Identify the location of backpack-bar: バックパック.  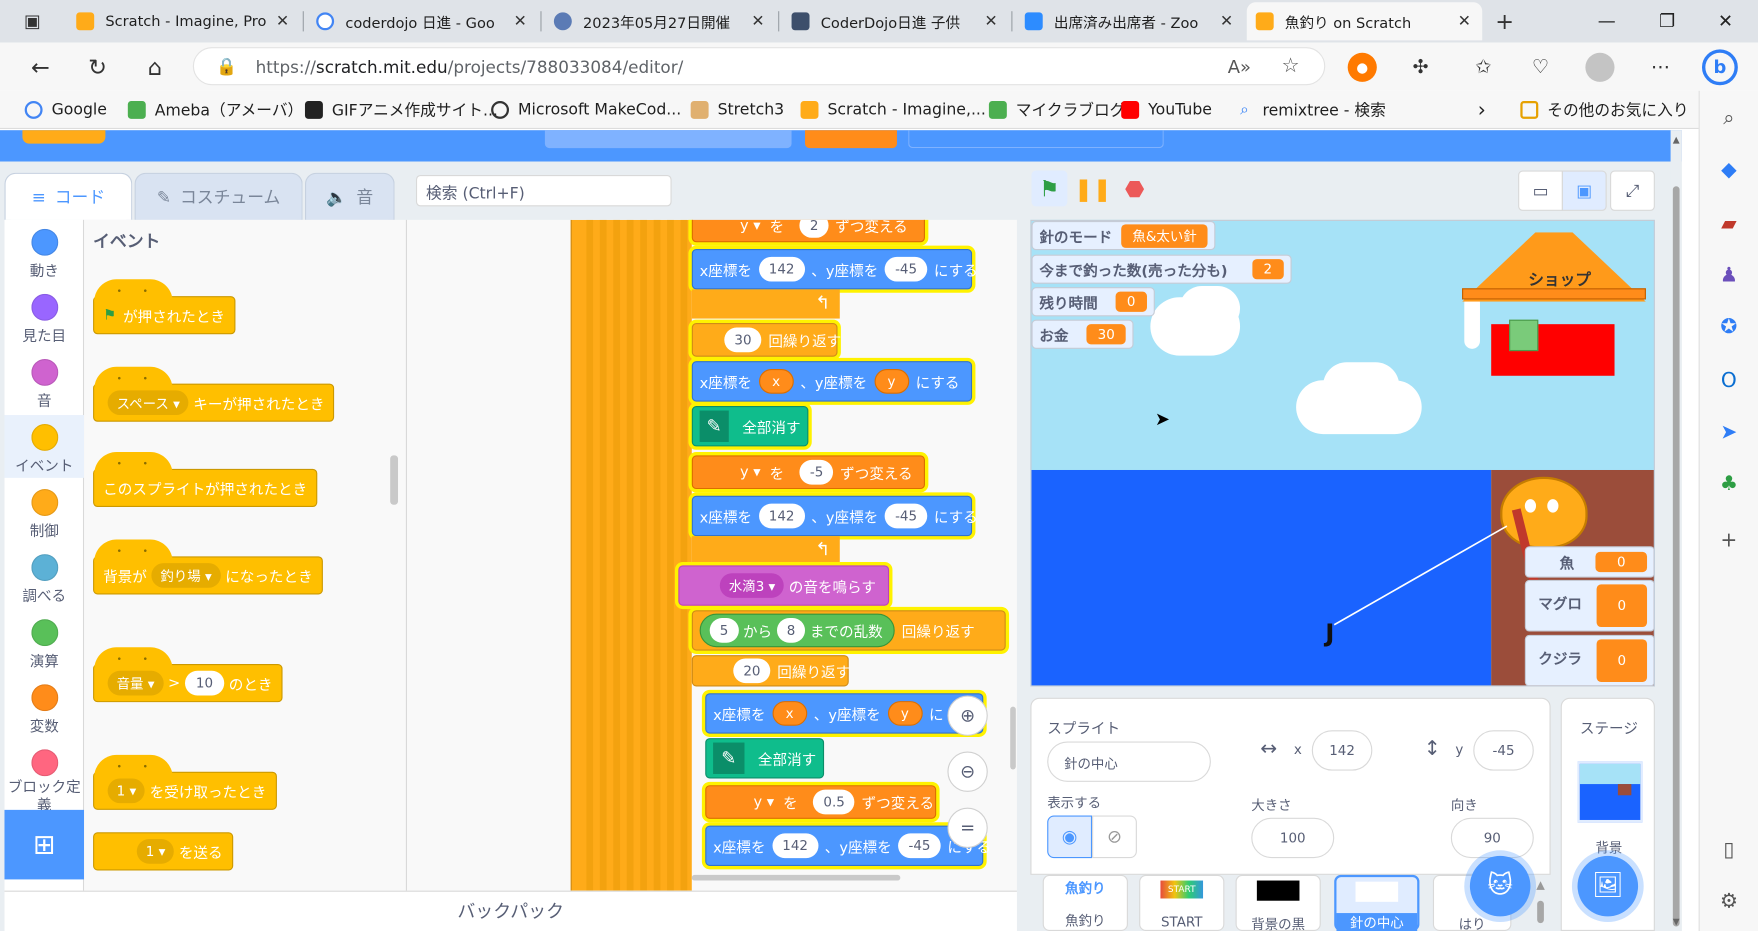
(510, 910).